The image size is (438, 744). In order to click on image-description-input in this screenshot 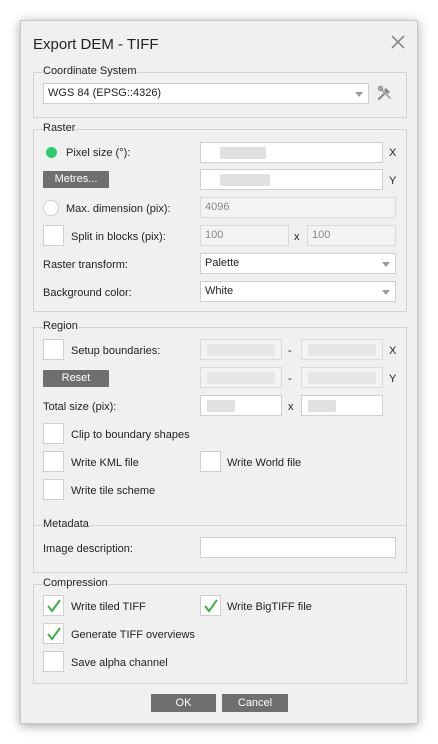, I will do `click(298, 547)`.